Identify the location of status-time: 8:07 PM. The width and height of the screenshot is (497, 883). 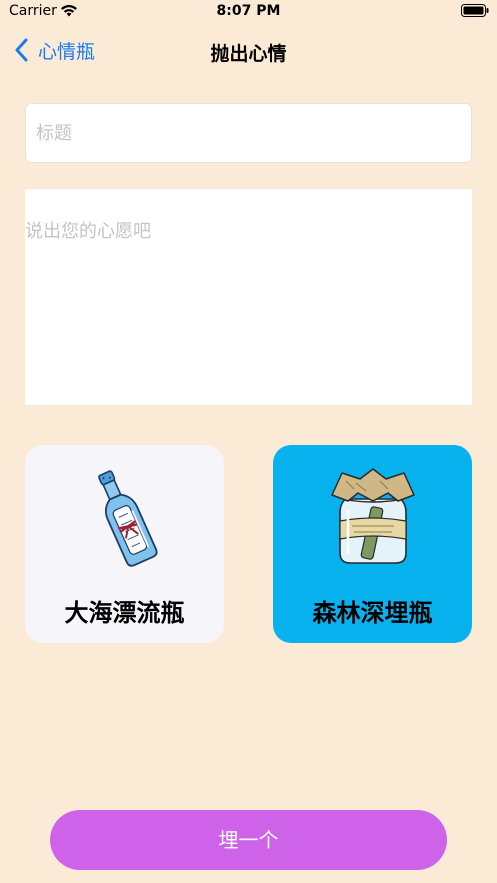
(248, 11).